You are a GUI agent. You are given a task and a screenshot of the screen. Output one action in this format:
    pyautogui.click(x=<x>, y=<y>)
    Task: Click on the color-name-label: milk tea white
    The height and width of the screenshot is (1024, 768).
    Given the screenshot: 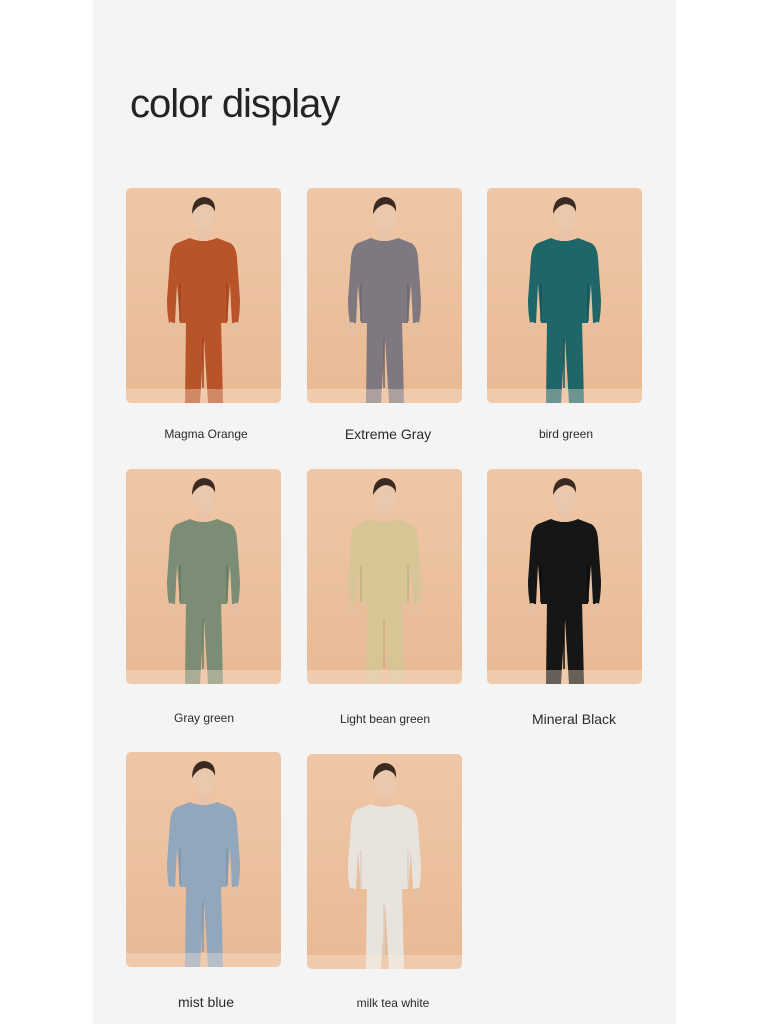 What is the action you would take?
    pyautogui.click(x=393, y=1003)
    